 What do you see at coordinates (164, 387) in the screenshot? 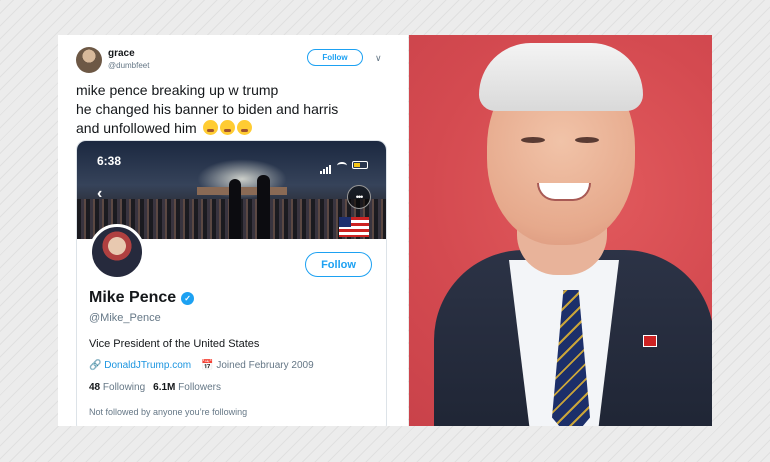
I see `followers-count: 6.1M` at bounding box center [164, 387].